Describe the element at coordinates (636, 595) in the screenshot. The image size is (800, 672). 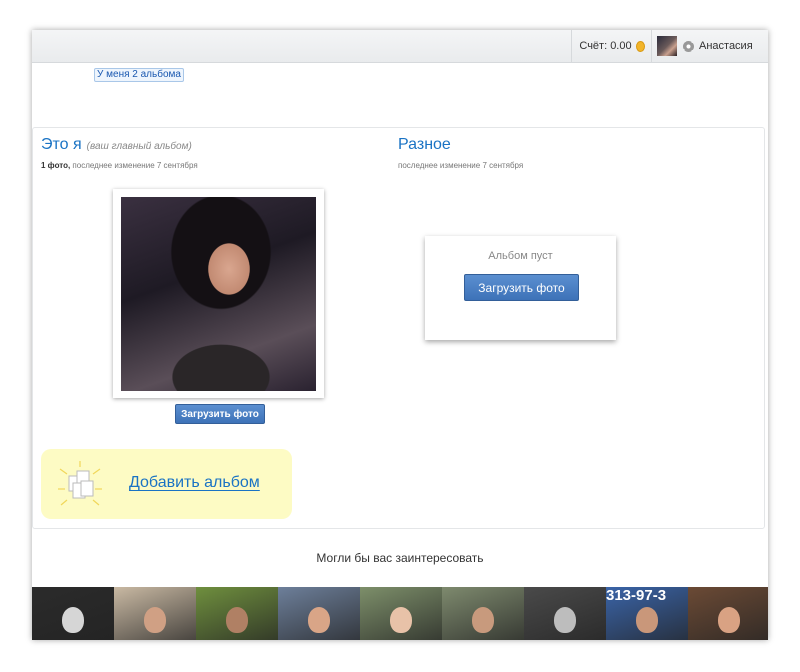
I see `photo-overlay-text: 313-97-3` at that location.